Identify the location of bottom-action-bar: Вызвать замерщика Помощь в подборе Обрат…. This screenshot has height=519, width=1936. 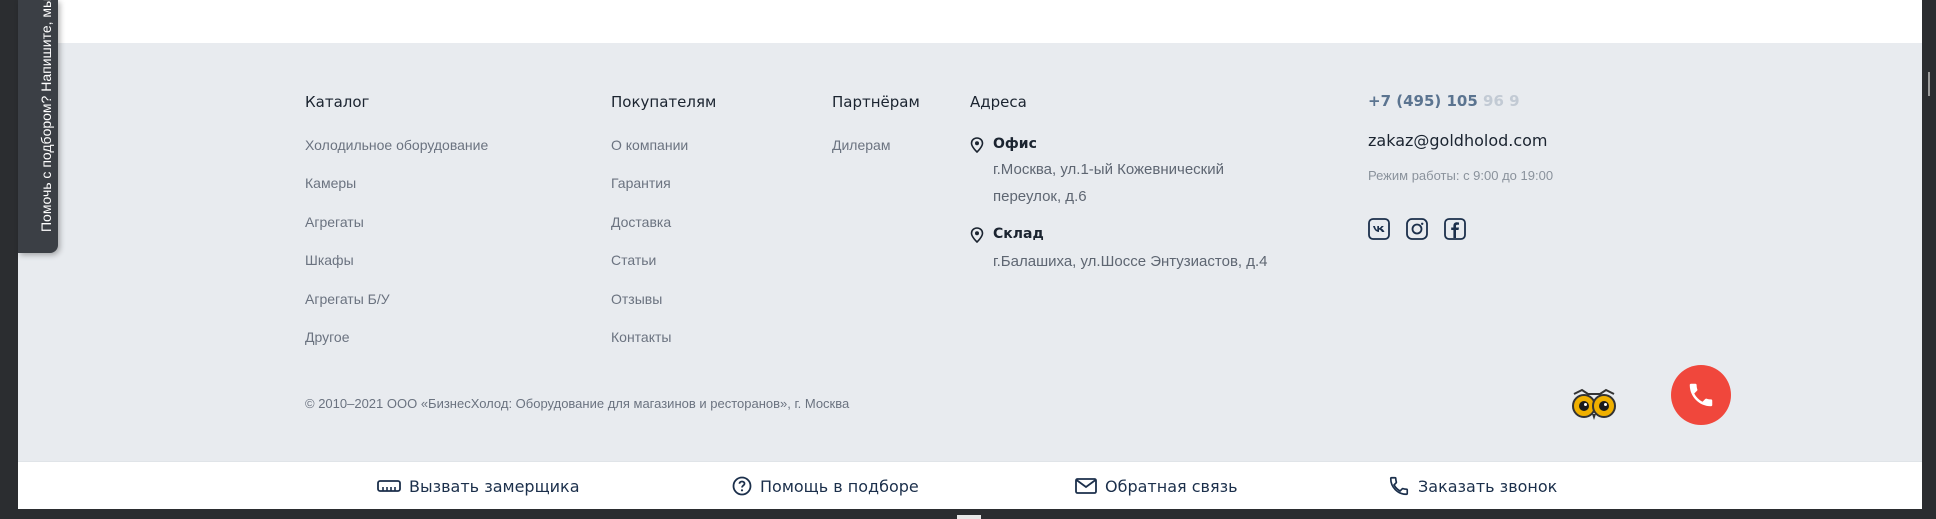
(970, 485).